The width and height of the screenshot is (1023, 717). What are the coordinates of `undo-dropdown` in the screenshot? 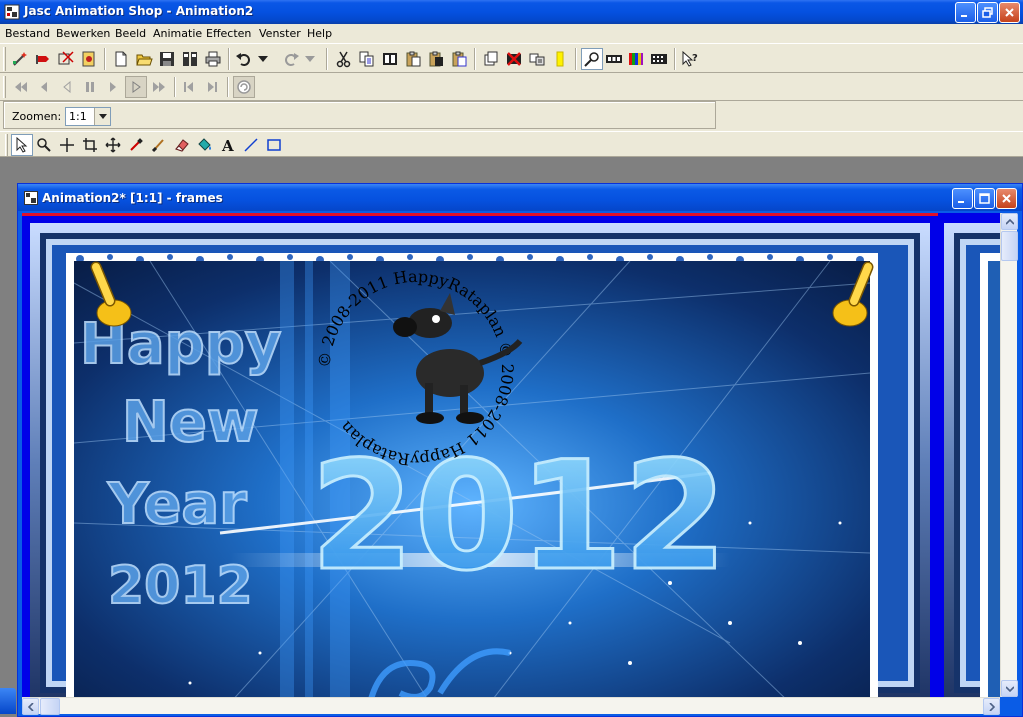 It's located at (263, 59).